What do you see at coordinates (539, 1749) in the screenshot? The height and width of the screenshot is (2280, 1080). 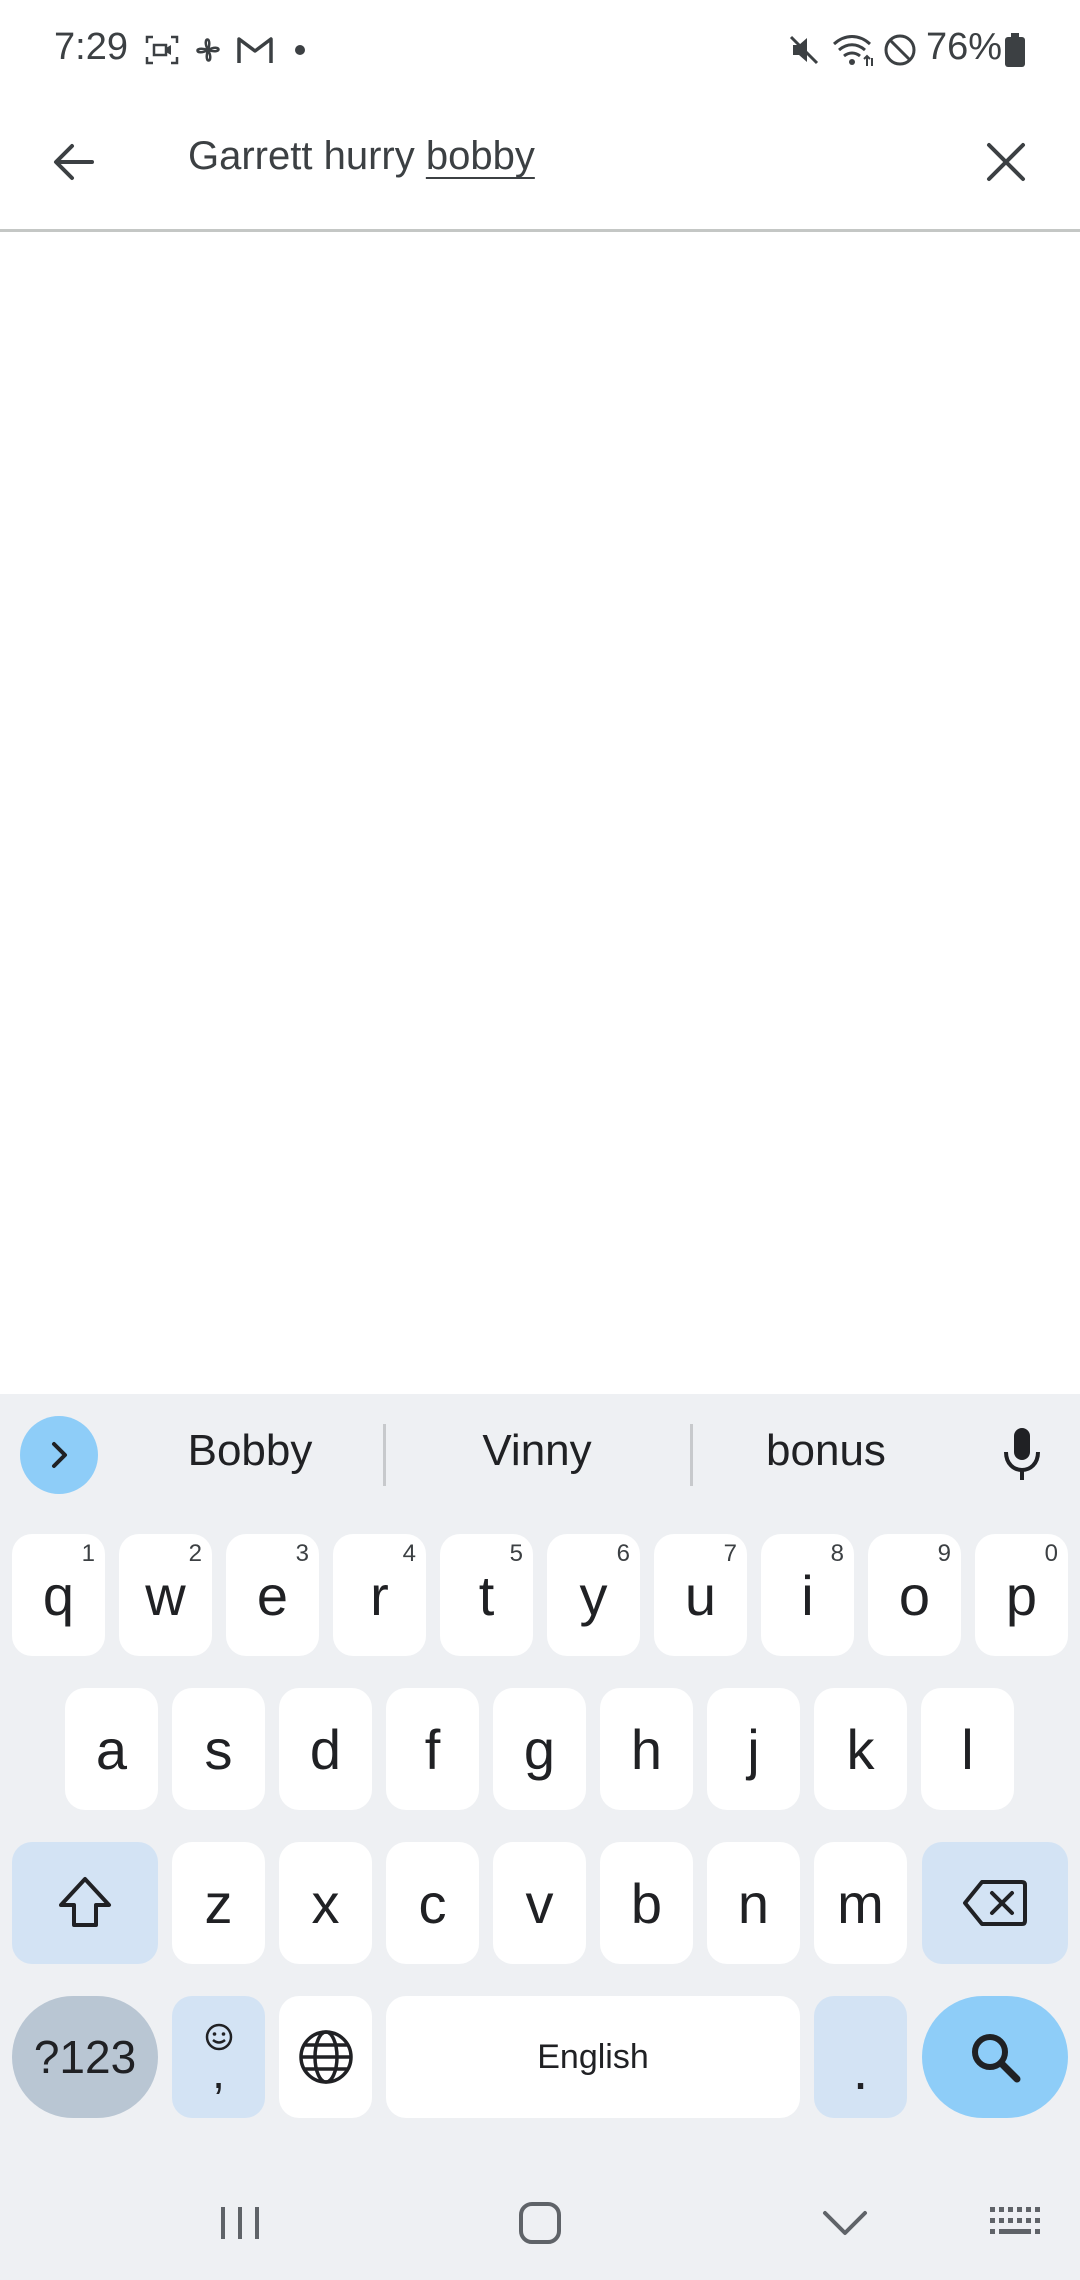 I see `key-g: g` at bounding box center [539, 1749].